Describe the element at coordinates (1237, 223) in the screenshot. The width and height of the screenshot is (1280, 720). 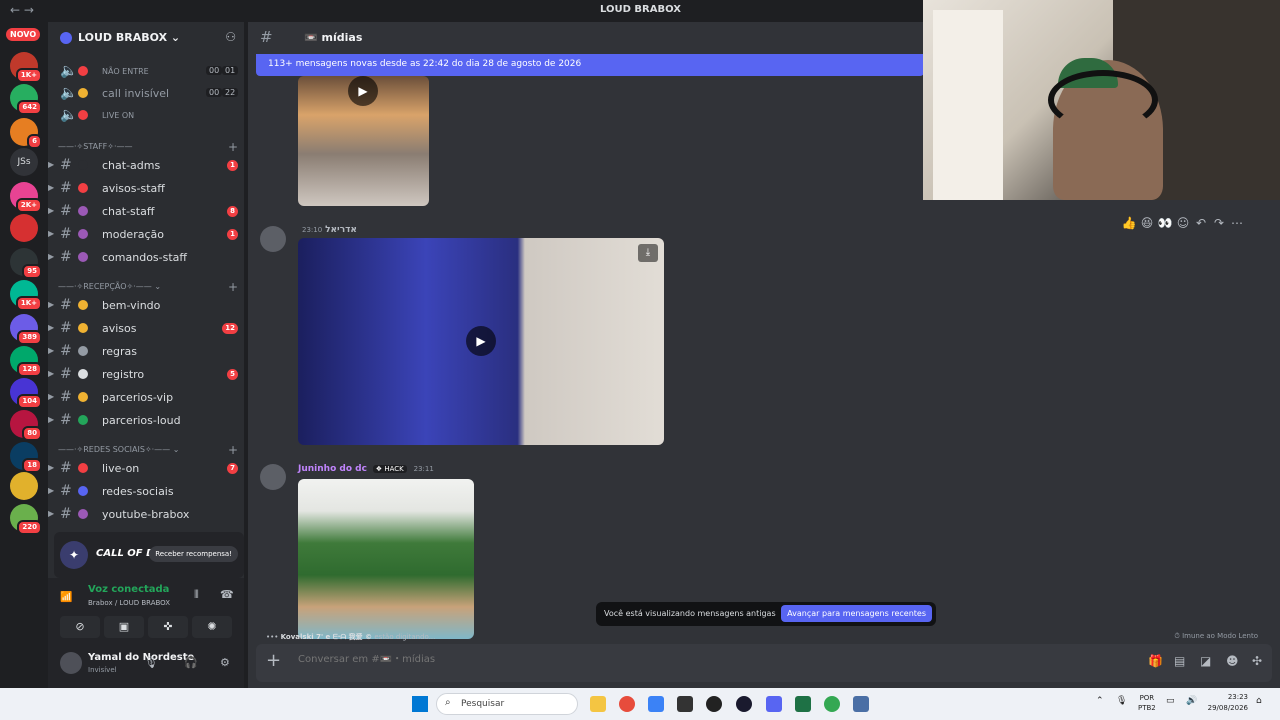
I see `more-icon: ⋯` at that location.